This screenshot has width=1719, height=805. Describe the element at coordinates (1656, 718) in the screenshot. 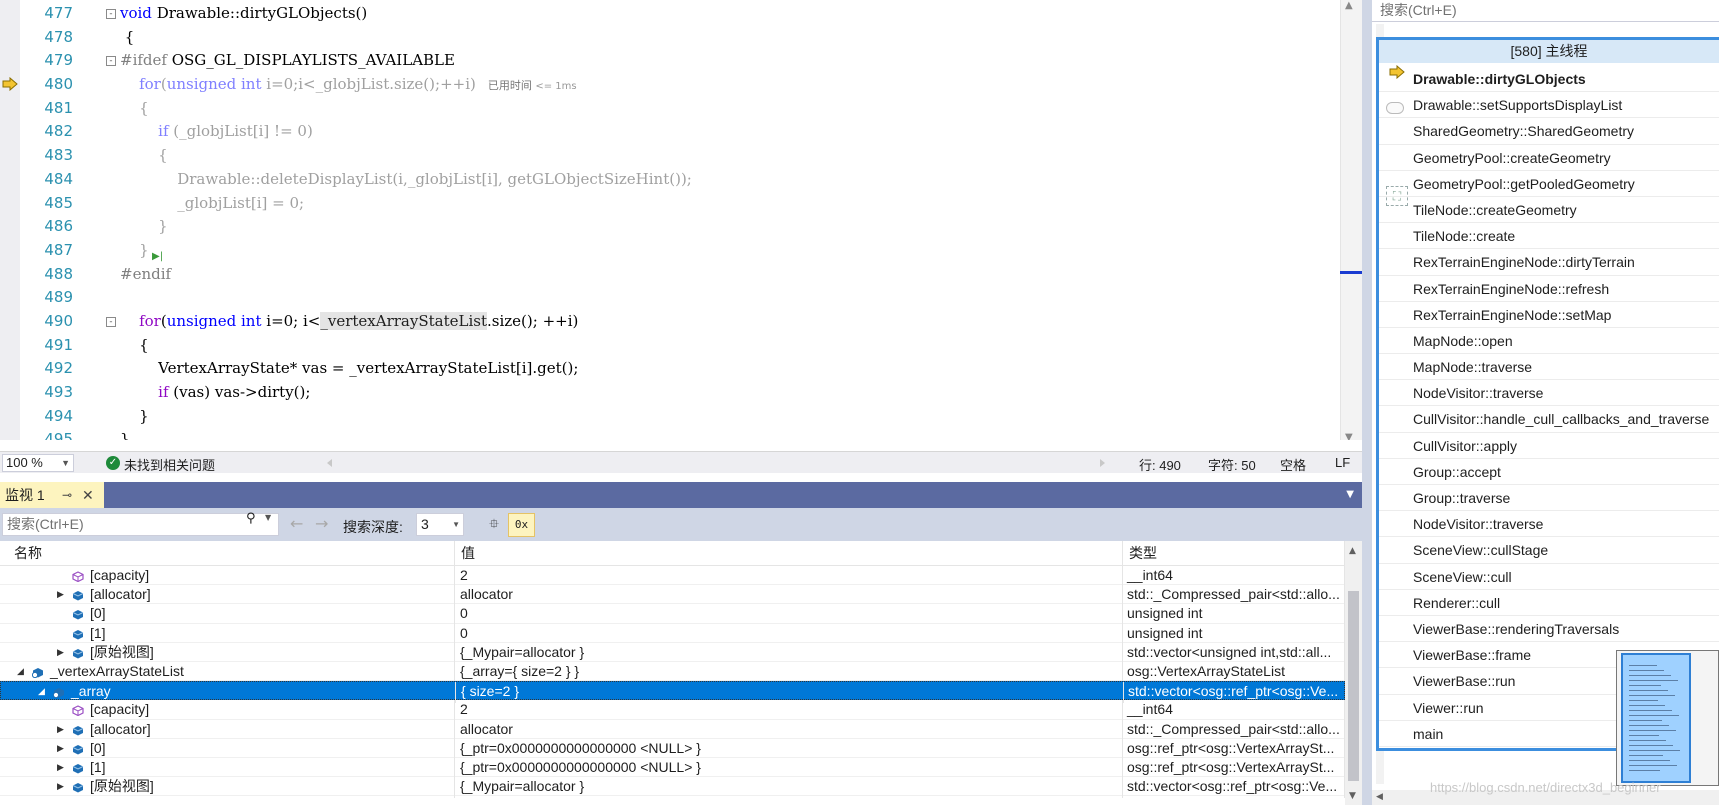

I see `minimap-viewport` at that location.